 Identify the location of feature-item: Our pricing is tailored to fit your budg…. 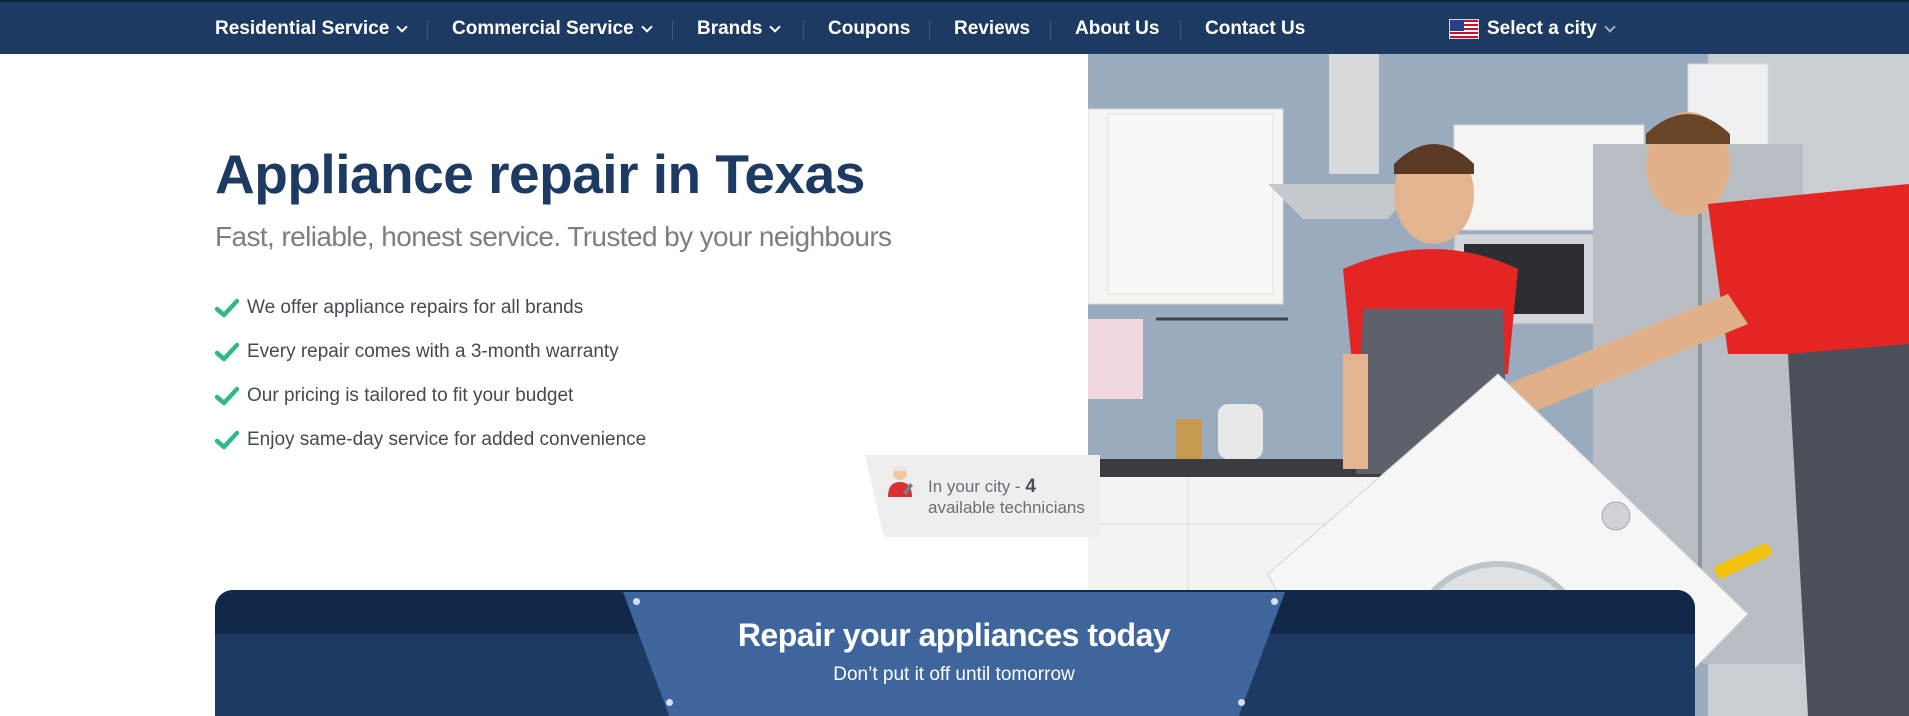
(430, 396).